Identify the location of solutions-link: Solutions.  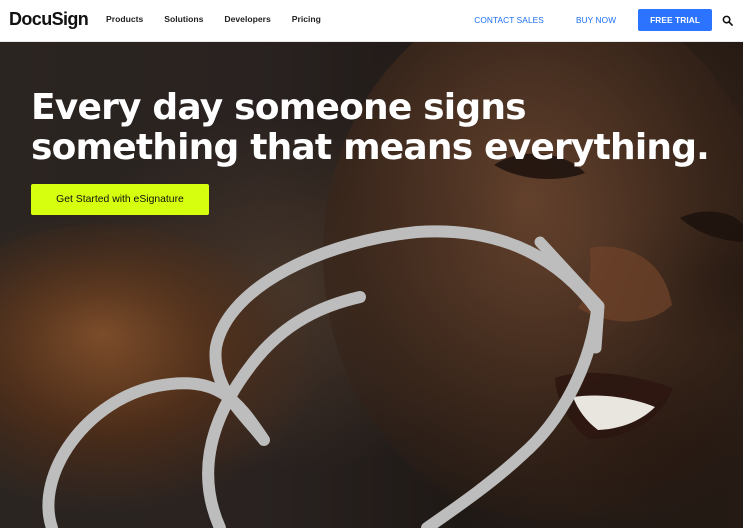
(183, 19).